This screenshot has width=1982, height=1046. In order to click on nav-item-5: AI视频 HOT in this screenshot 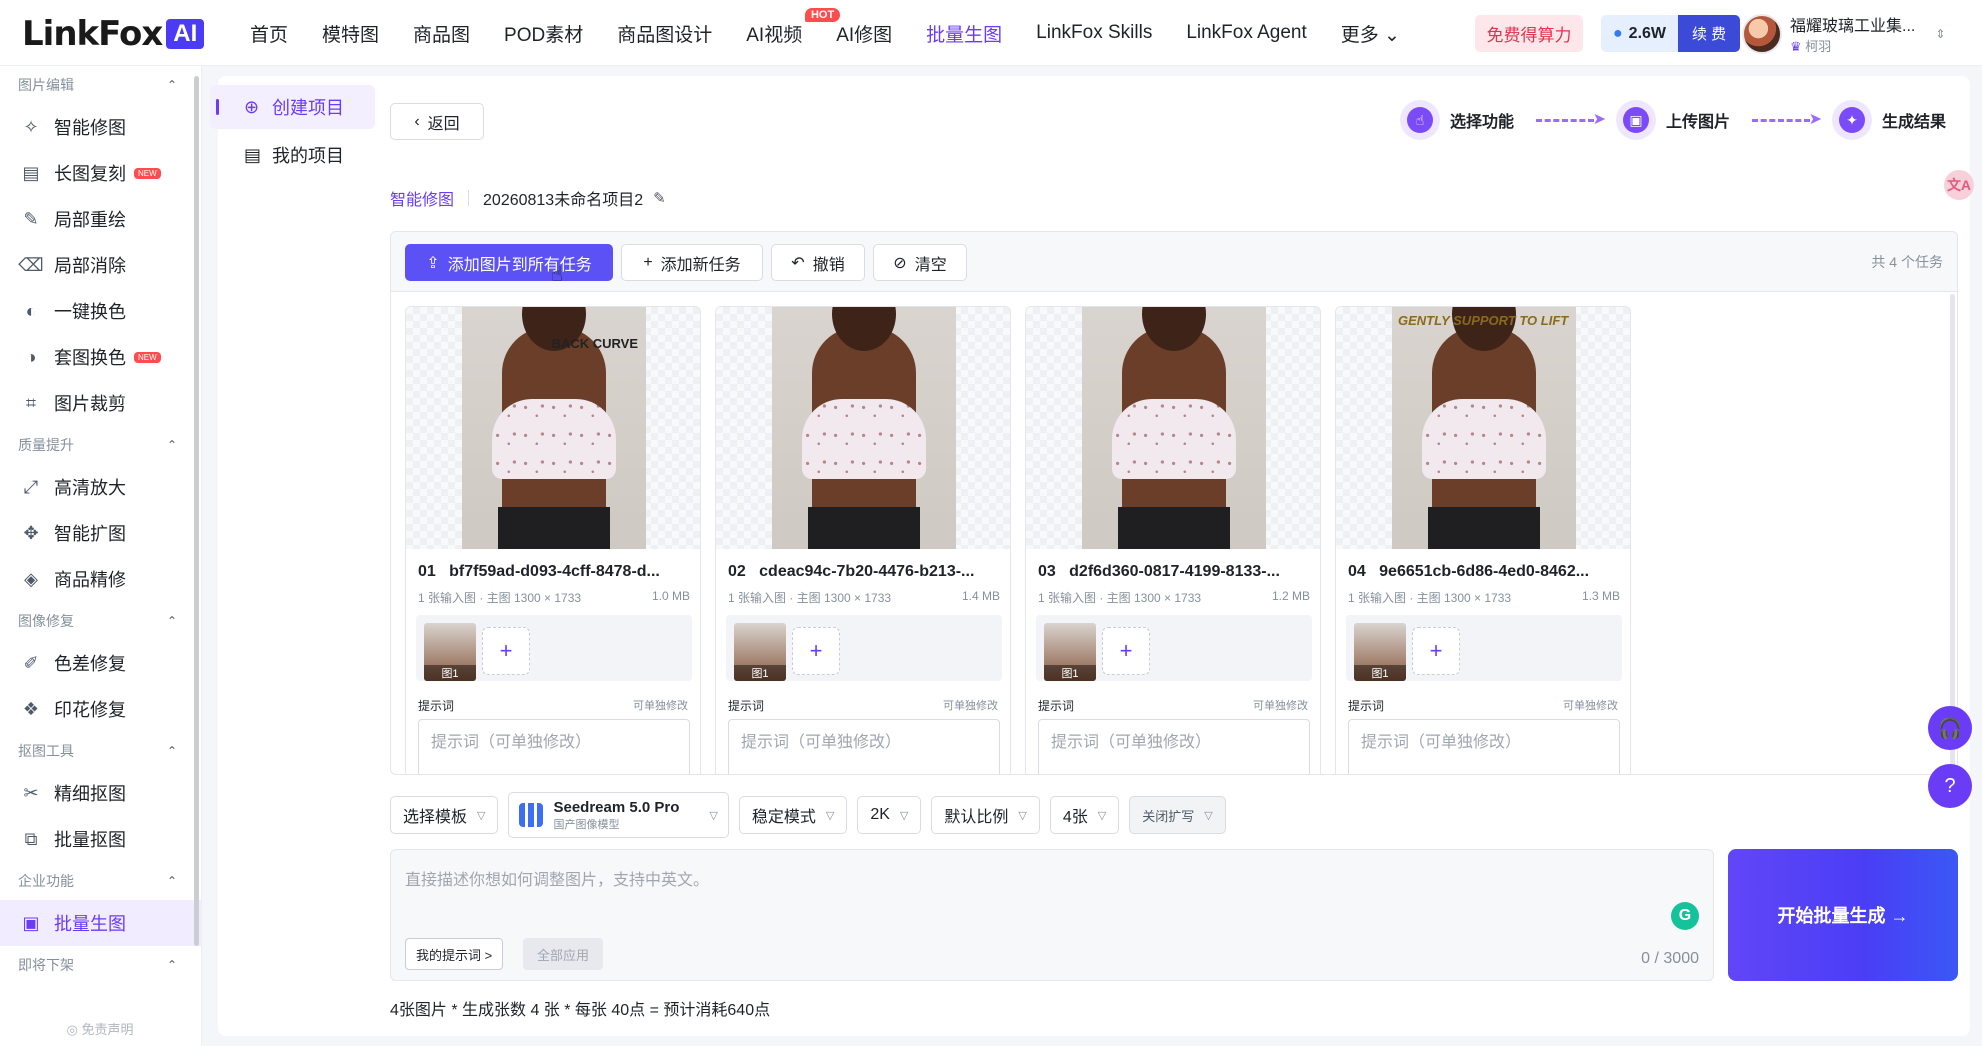, I will do `click(793, 27)`.